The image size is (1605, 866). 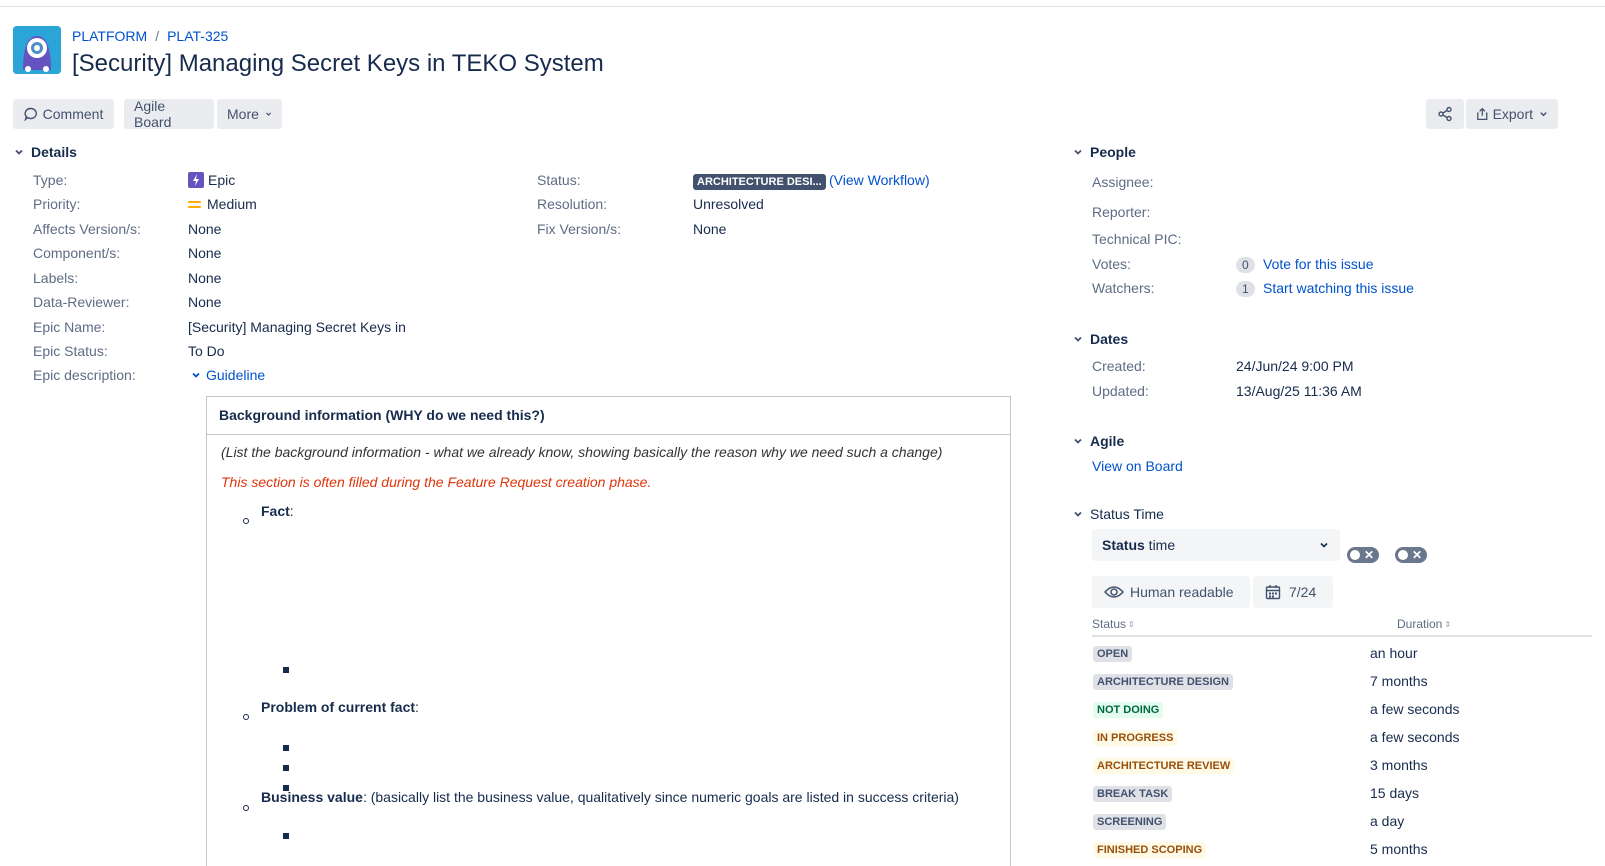 What do you see at coordinates (50, 180) in the screenshot?
I see `type-label: Type:` at bounding box center [50, 180].